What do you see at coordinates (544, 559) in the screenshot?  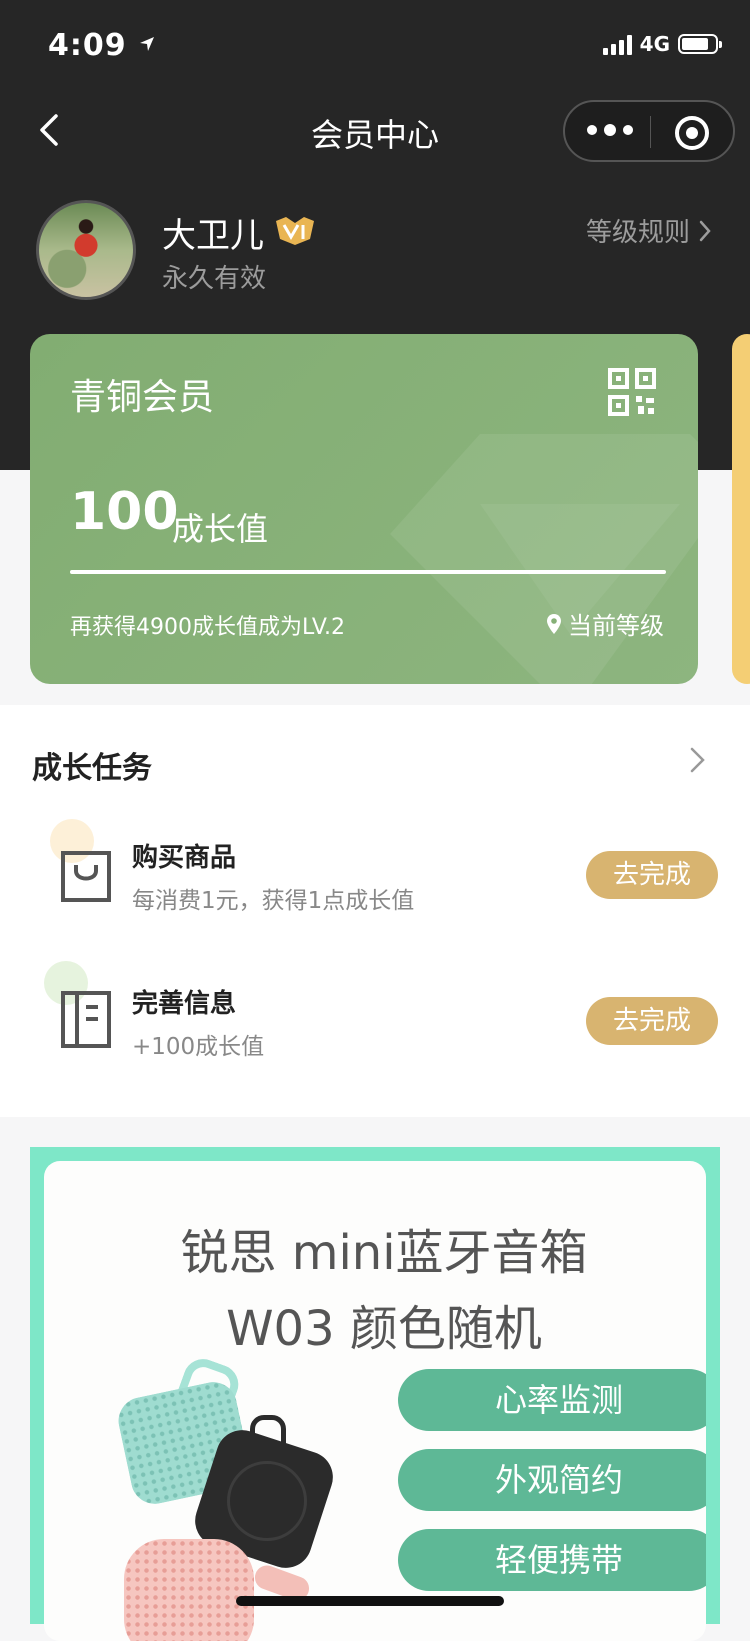 I see `diamond-watermark-icon` at bounding box center [544, 559].